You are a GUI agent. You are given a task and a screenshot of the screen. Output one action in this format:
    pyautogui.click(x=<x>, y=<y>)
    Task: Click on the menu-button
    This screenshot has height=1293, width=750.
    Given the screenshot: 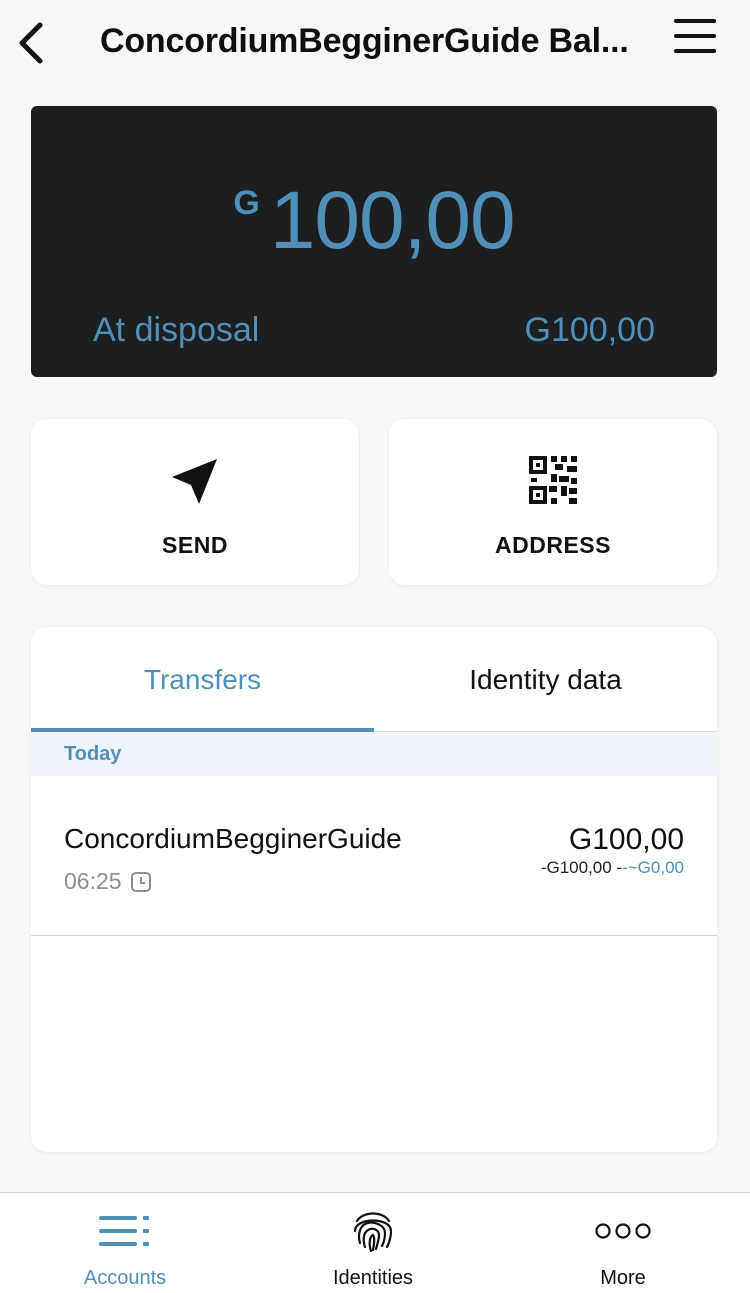 What is the action you would take?
    pyautogui.click(x=695, y=36)
    